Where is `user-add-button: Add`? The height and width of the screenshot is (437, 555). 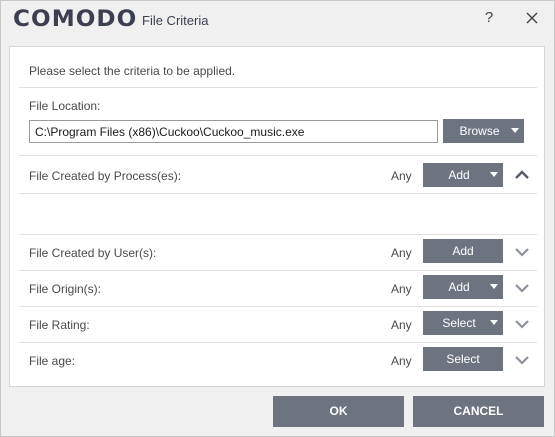
user-add-button: Add is located at coordinates (463, 251).